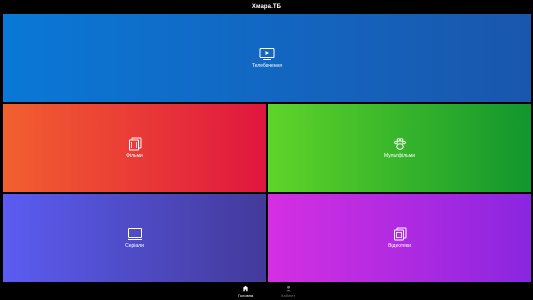 This screenshot has width=533, height=300. Describe the element at coordinates (399, 246) in the screenshot. I see `tile-vod-label: Відеотеки` at that location.